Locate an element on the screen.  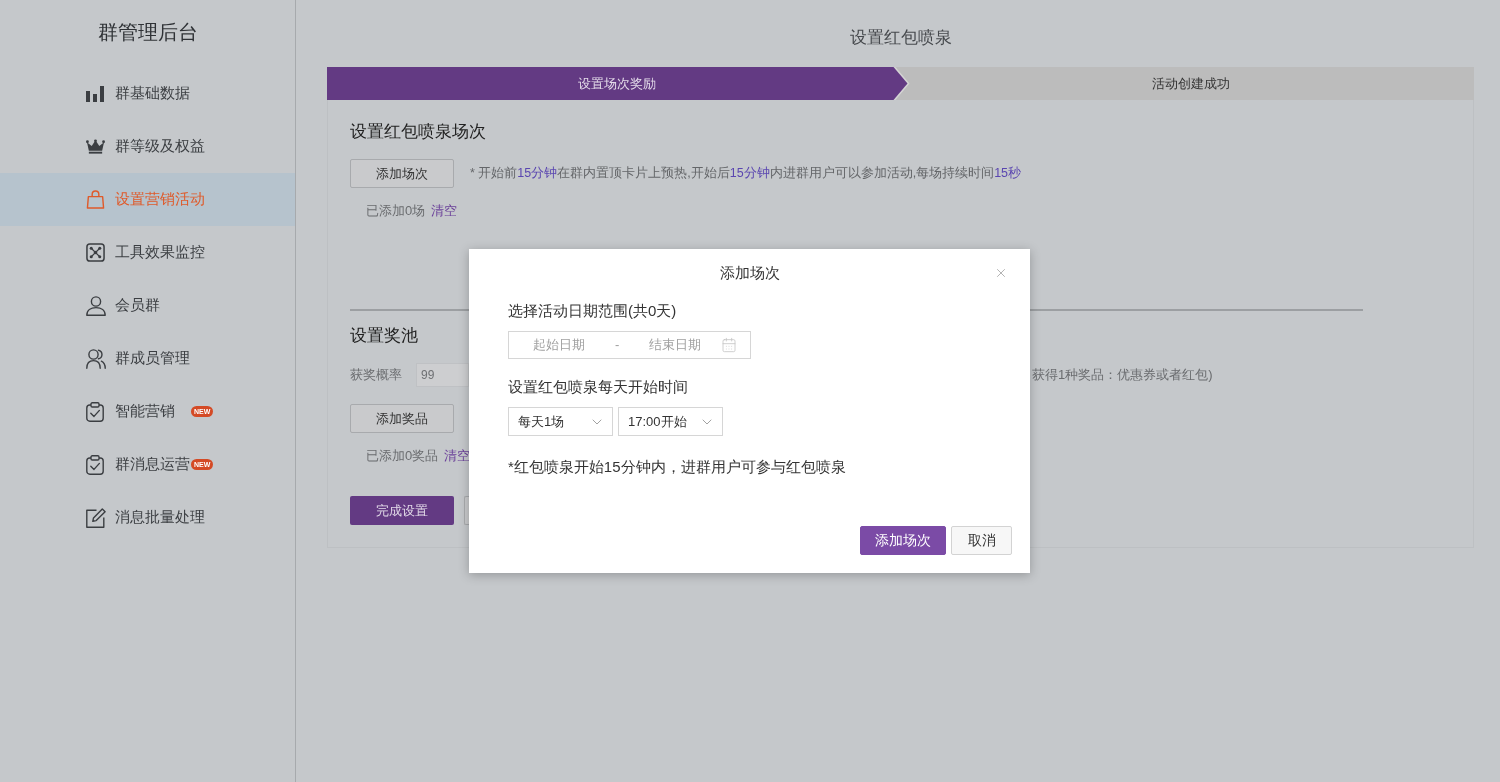
add-session-button: 添加场次 is located at coordinates (402, 173).